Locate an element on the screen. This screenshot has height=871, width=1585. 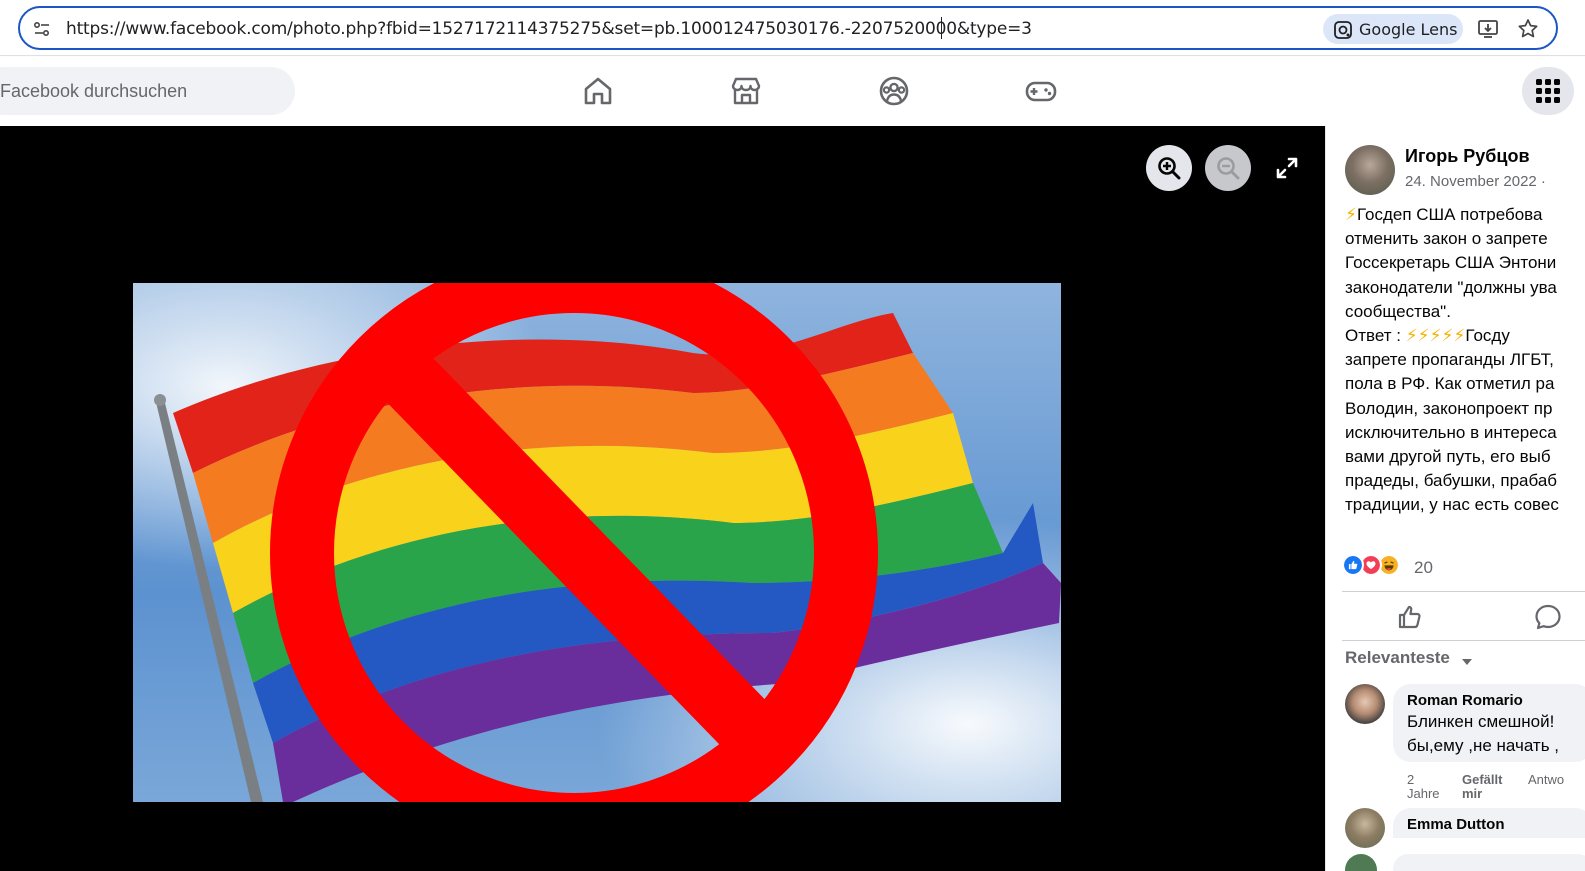
zoom-out-button is located at coordinates (1228, 168).